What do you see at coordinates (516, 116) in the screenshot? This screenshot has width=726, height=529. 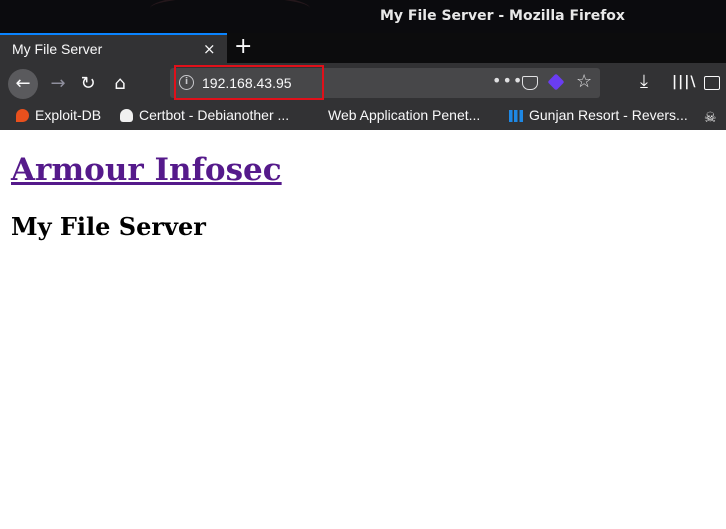 I see `bar-chart-icon` at bounding box center [516, 116].